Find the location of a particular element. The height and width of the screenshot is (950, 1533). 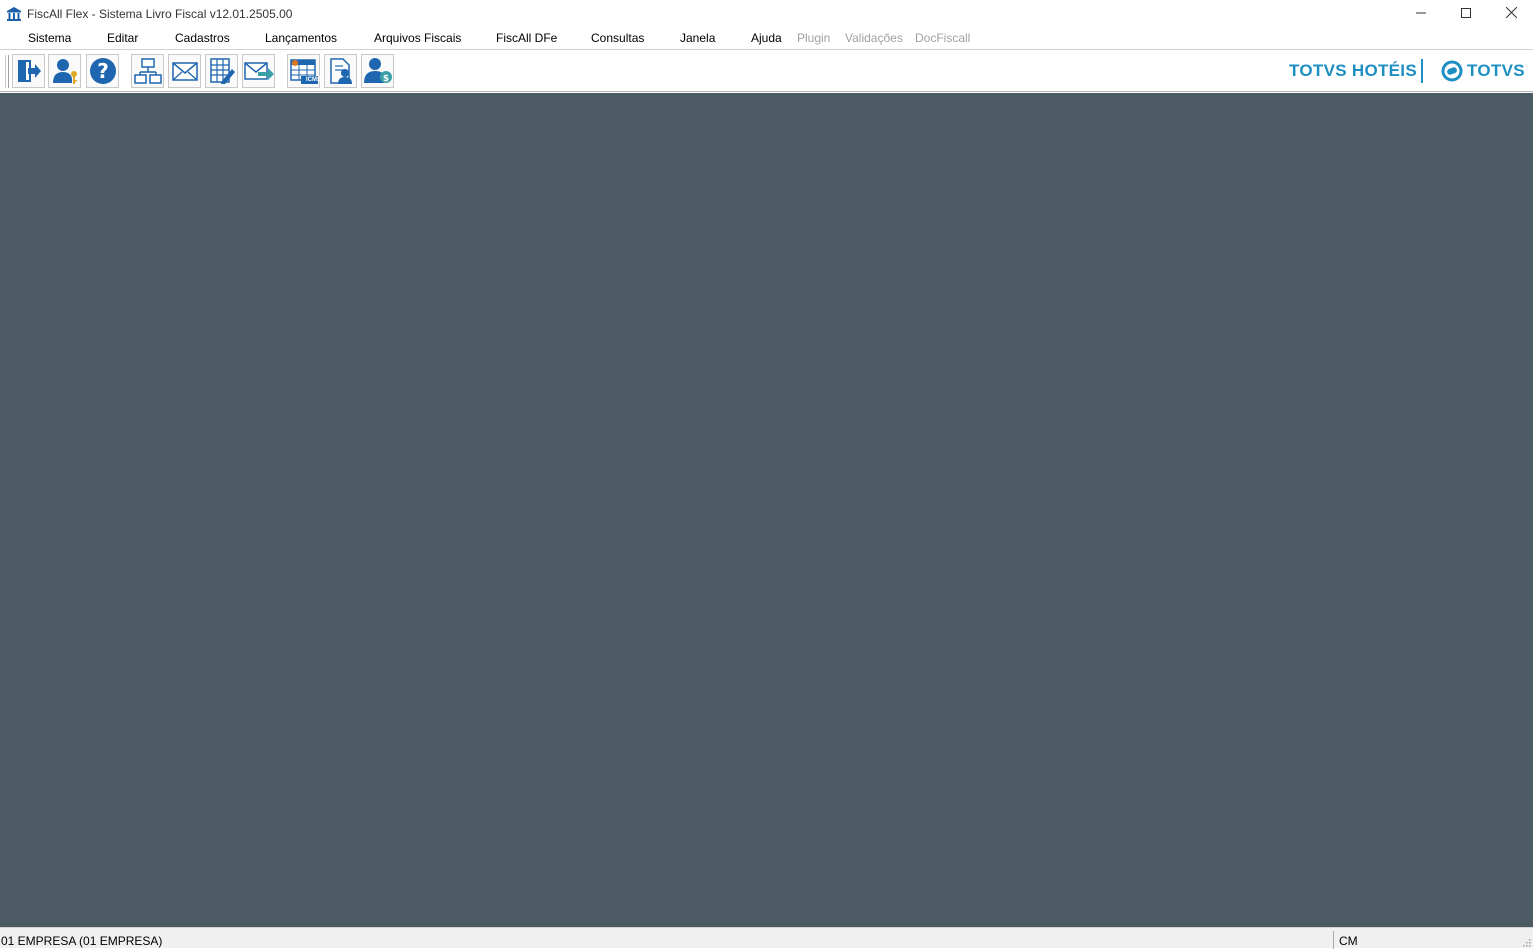

menu-ajuda: Ajuda is located at coordinates (766, 38).